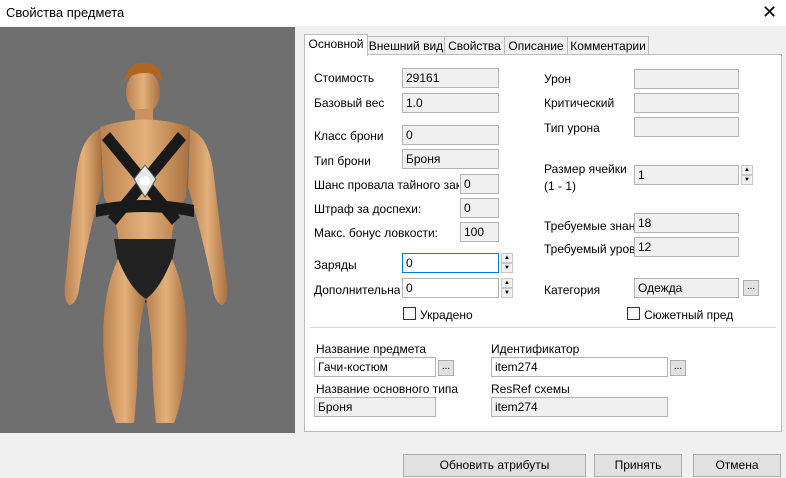 This screenshot has width=786, height=478. I want to click on plot-label: Сюжетный пред, so click(689, 315).